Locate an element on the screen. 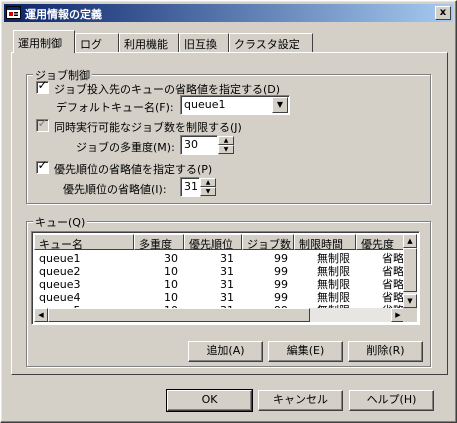  chevron-down-icon: ▼ is located at coordinates (280, 105).